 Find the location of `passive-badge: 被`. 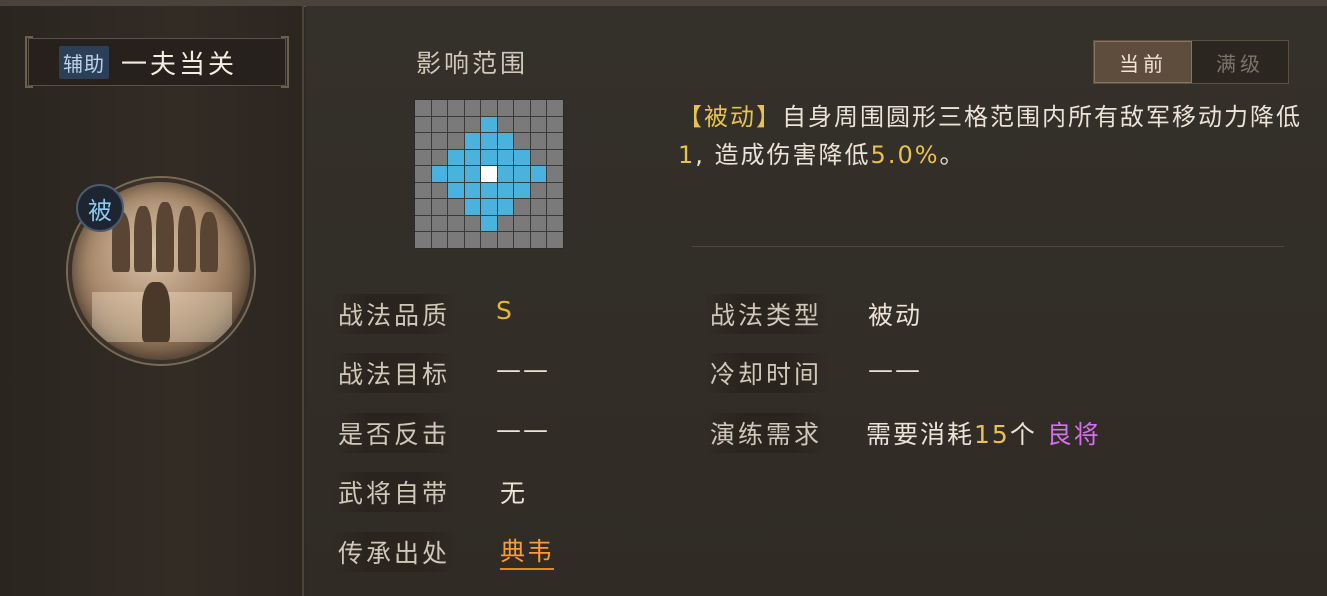

passive-badge: 被 is located at coordinates (100, 208).